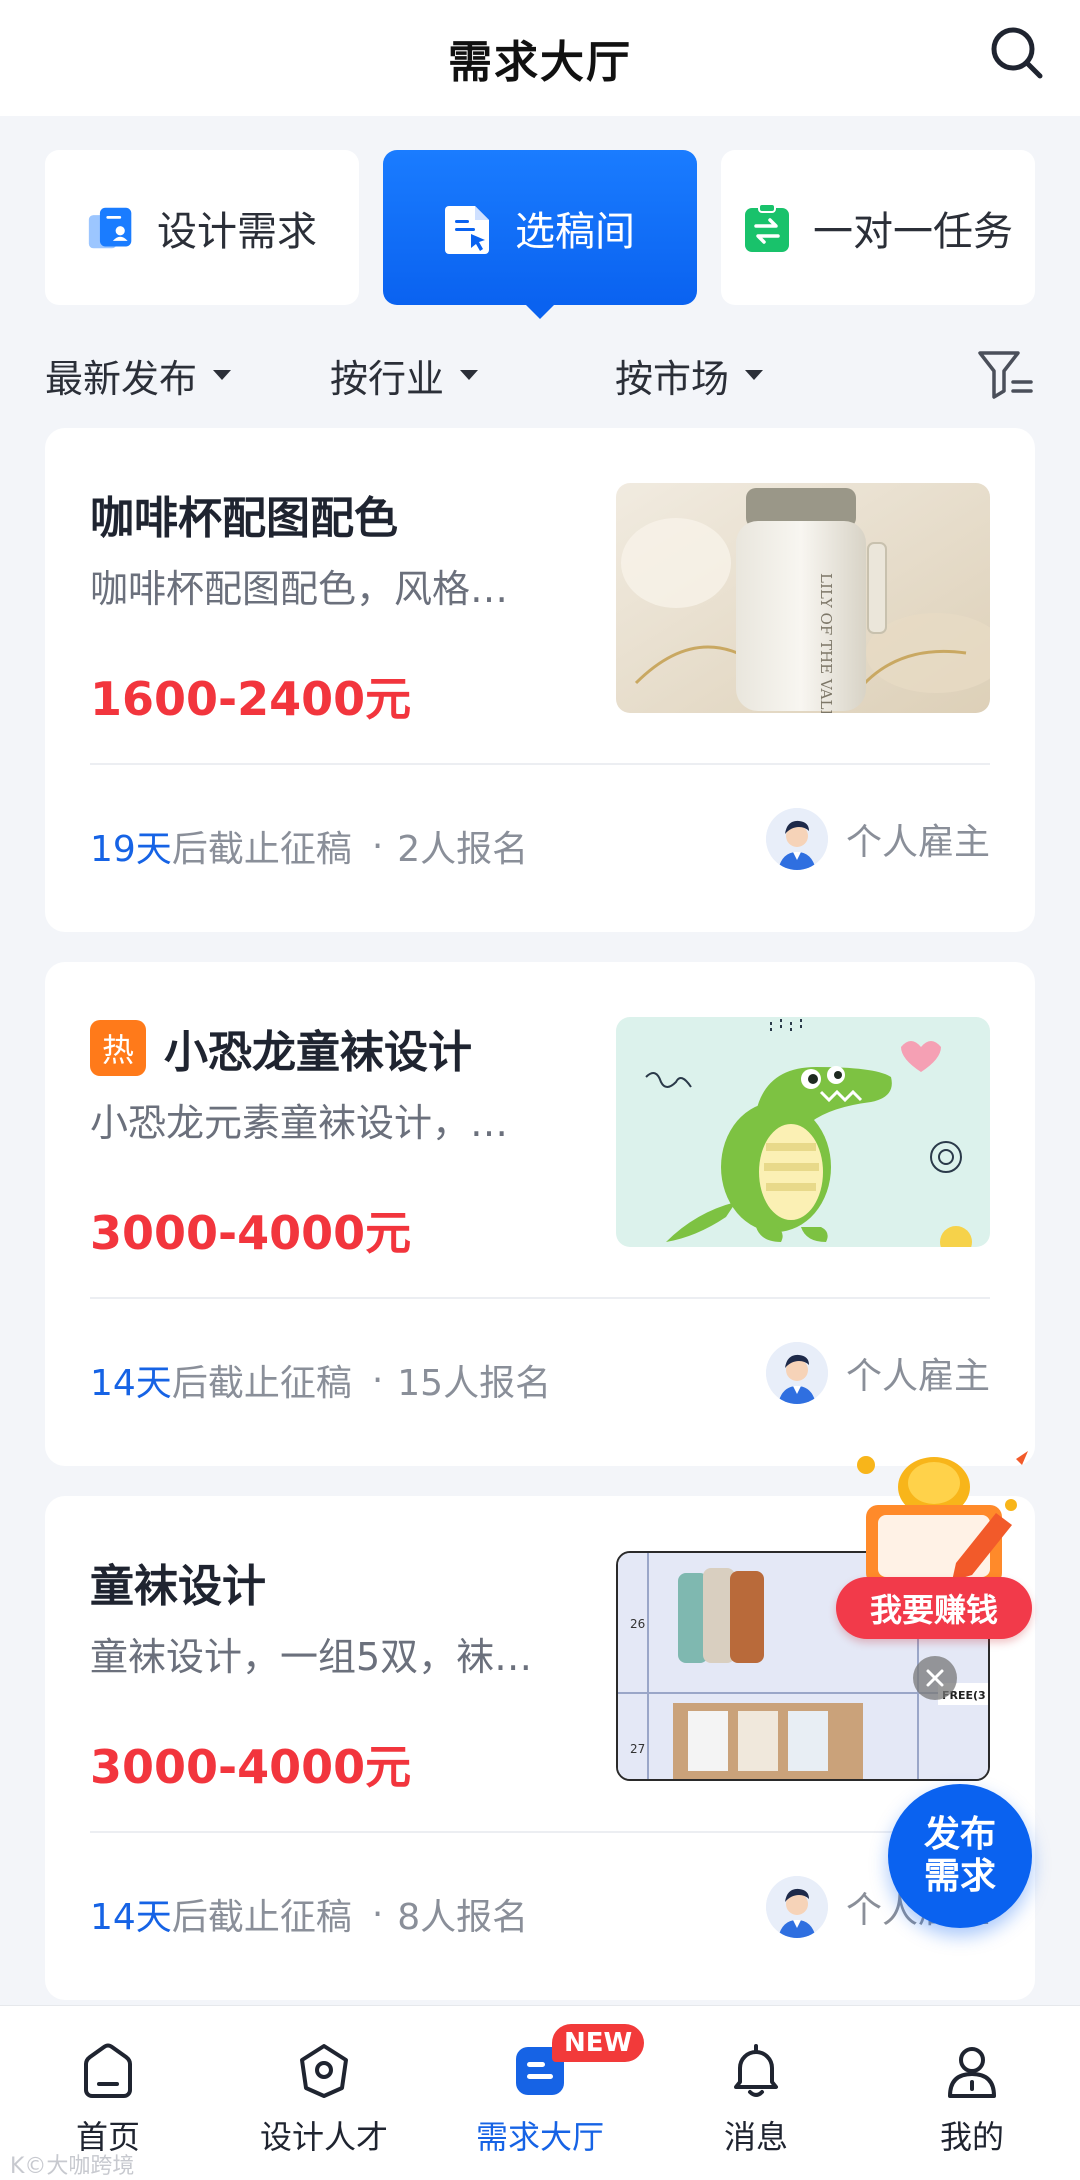 The height and width of the screenshot is (2180, 1080). Describe the element at coordinates (108, 2071) in the screenshot. I see `home-icon` at that location.